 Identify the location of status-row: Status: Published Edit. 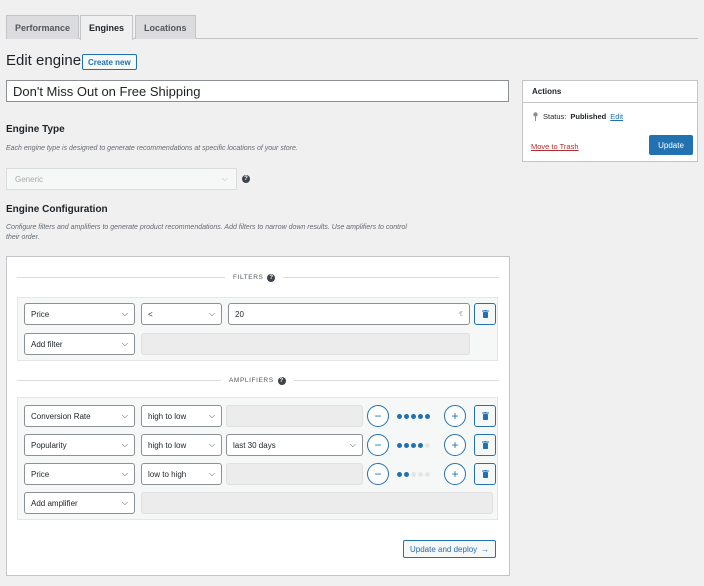
(577, 116).